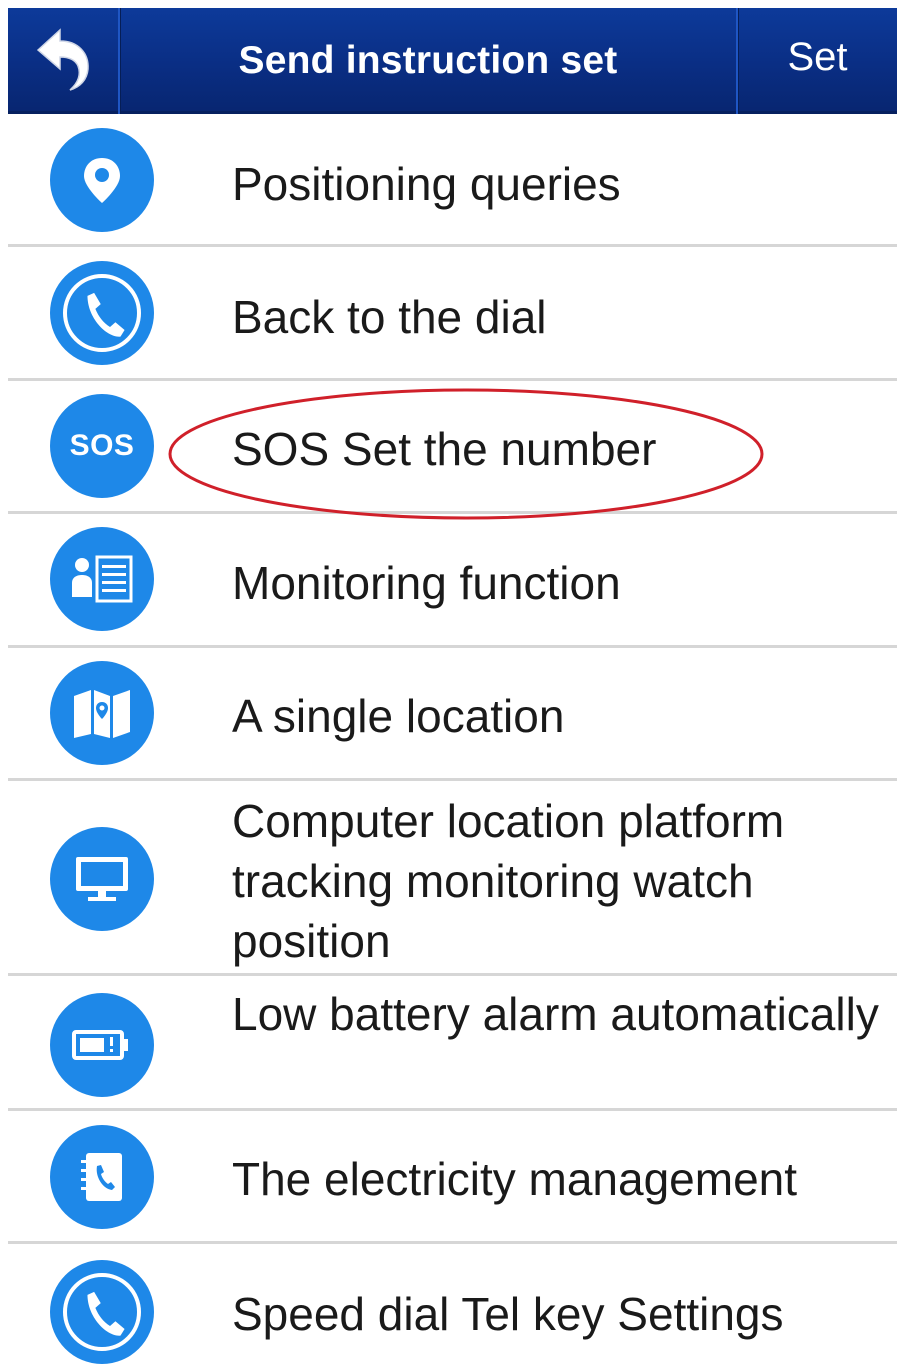 Image resolution: width=897 pixels, height=1369 pixels. What do you see at coordinates (452, 1043) in the screenshot?
I see `list-item-low-battery-alarm: Low battery alarm automatically` at bounding box center [452, 1043].